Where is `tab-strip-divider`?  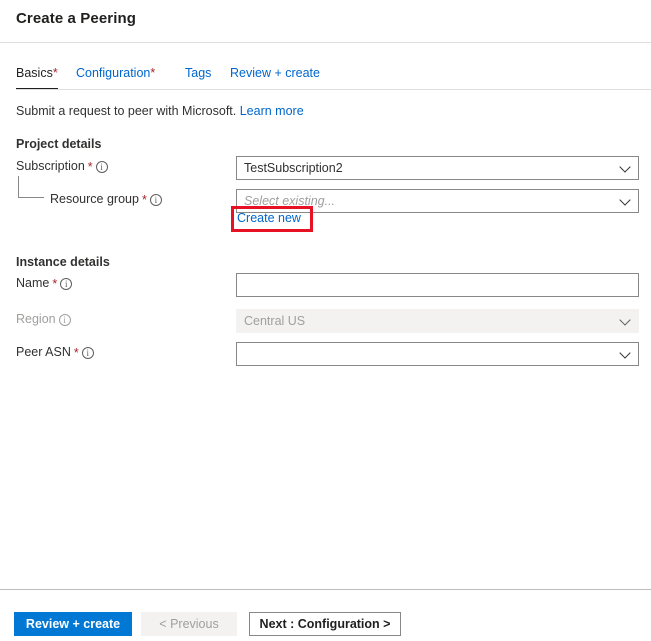 tab-strip-divider is located at coordinates (333, 89).